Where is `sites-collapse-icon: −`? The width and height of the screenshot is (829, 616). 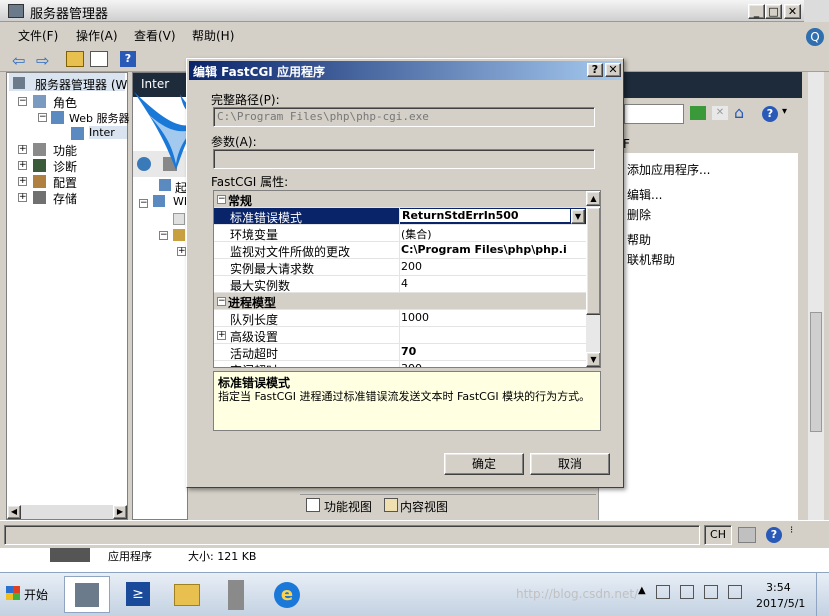 sites-collapse-icon: − is located at coordinates (163, 235).